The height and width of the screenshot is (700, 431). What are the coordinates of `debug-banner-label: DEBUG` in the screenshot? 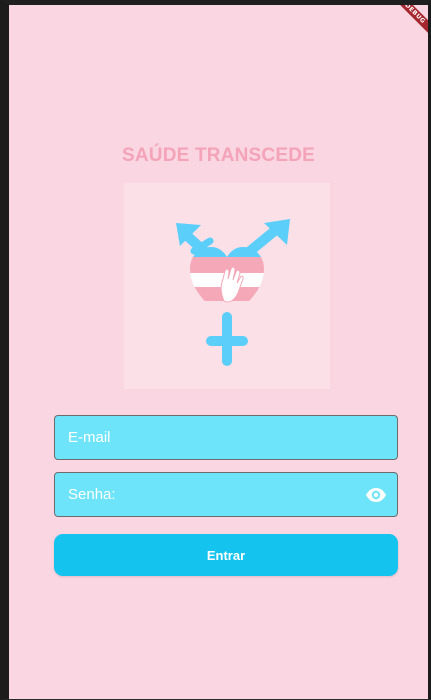 It's located at (408, 23).